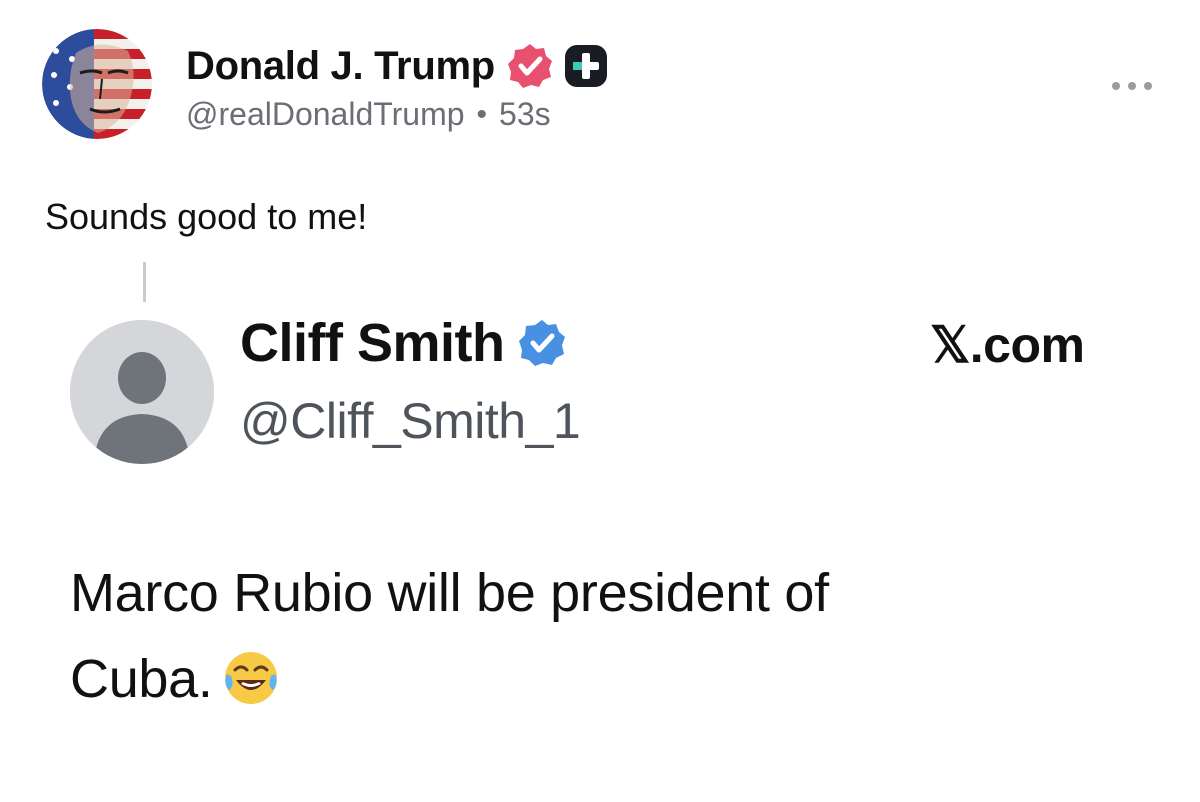 This screenshot has width=1200, height=802. I want to click on post-timestamp: 53s, so click(525, 114).